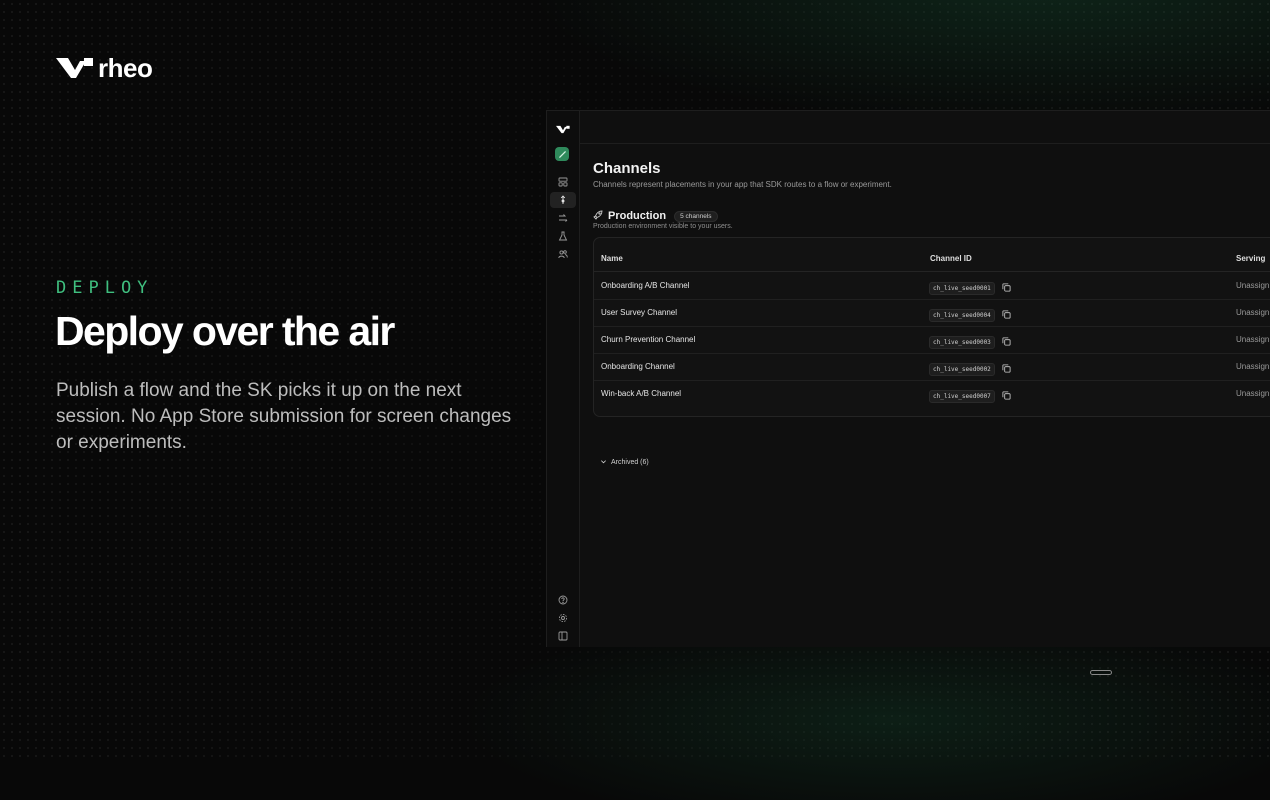 This screenshot has height=800, width=1270. I want to click on channel-name: Onboarding Channel, so click(638, 366).